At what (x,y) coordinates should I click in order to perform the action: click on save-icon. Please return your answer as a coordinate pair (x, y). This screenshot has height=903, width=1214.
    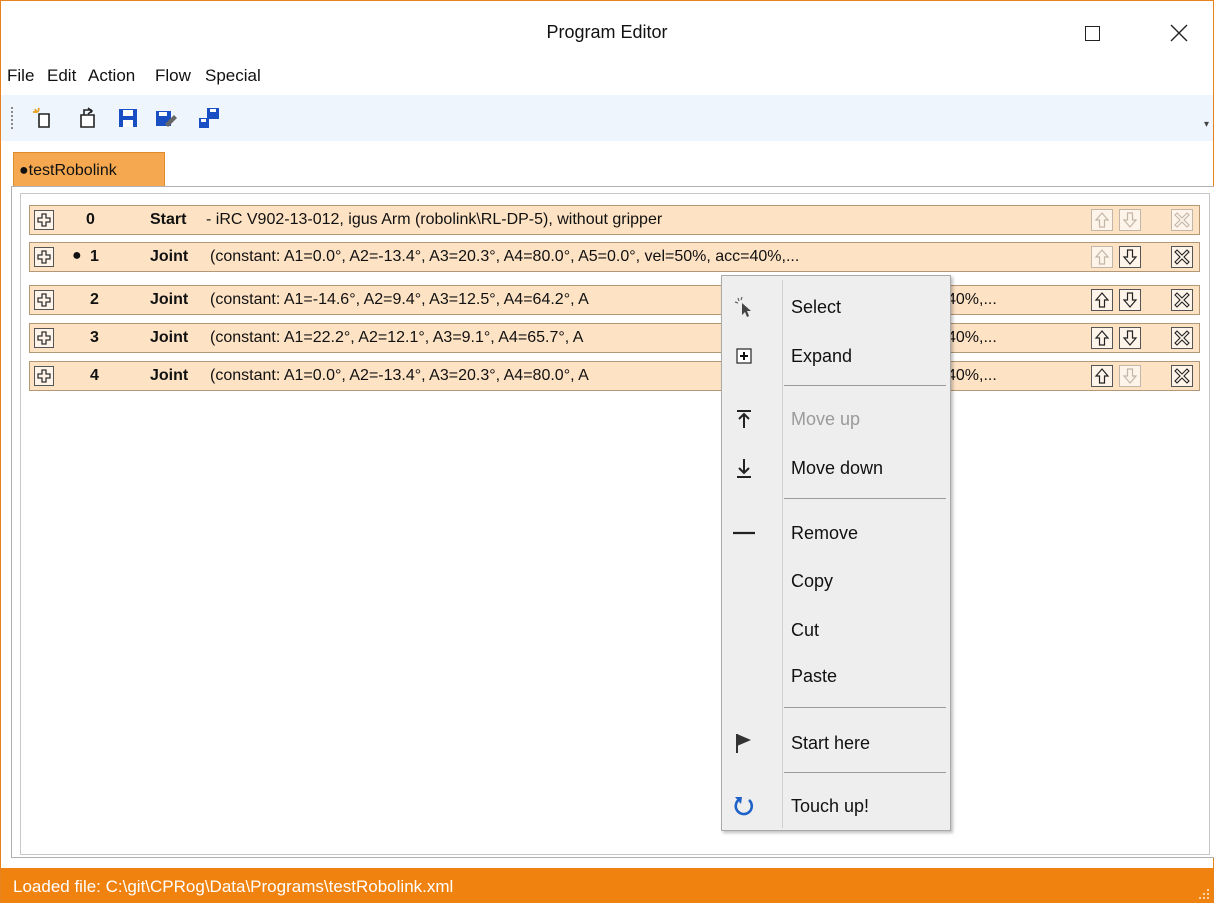
    Looking at the image, I should click on (128, 118).